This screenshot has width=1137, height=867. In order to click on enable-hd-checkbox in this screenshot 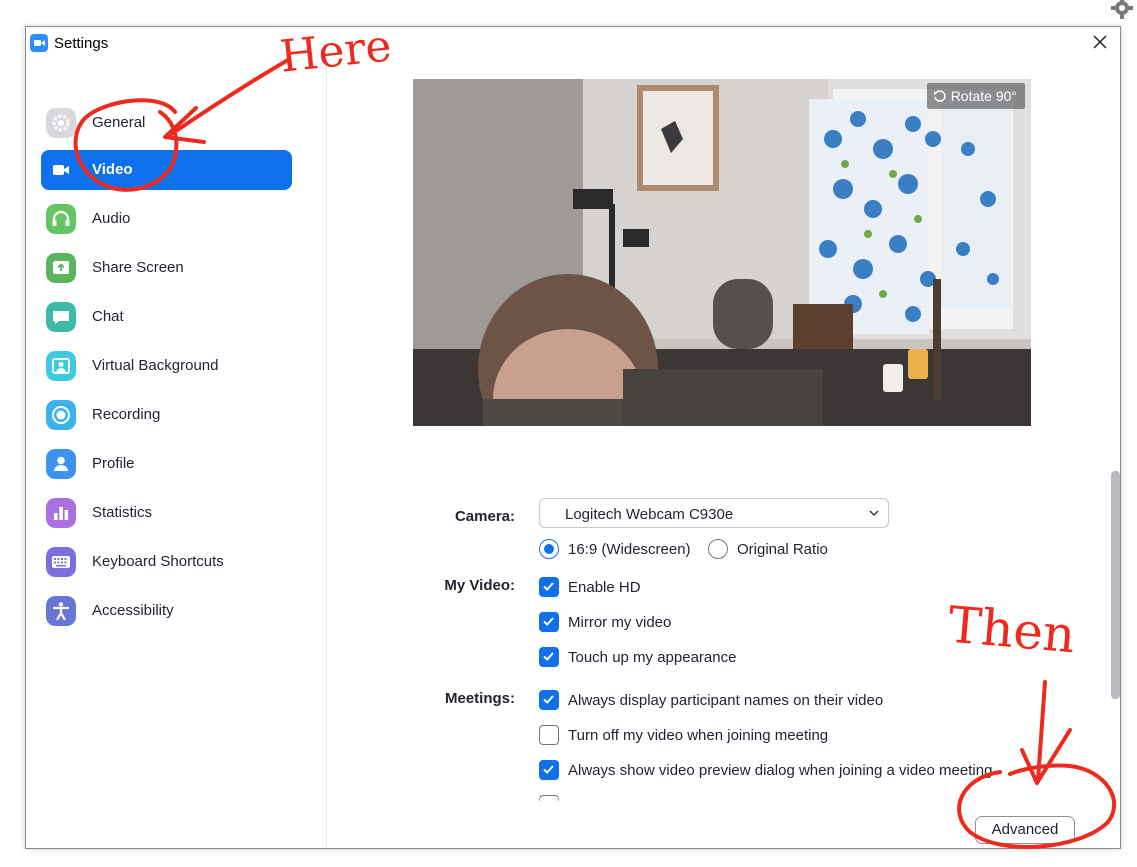, I will do `click(549, 587)`.